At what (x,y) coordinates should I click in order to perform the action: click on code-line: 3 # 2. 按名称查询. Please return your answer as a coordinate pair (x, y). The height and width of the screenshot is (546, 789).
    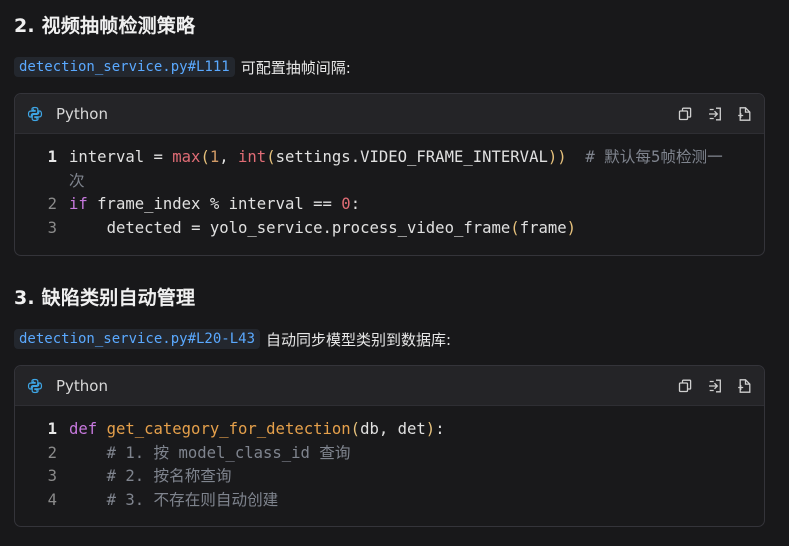
    Looking at the image, I should click on (389, 477).